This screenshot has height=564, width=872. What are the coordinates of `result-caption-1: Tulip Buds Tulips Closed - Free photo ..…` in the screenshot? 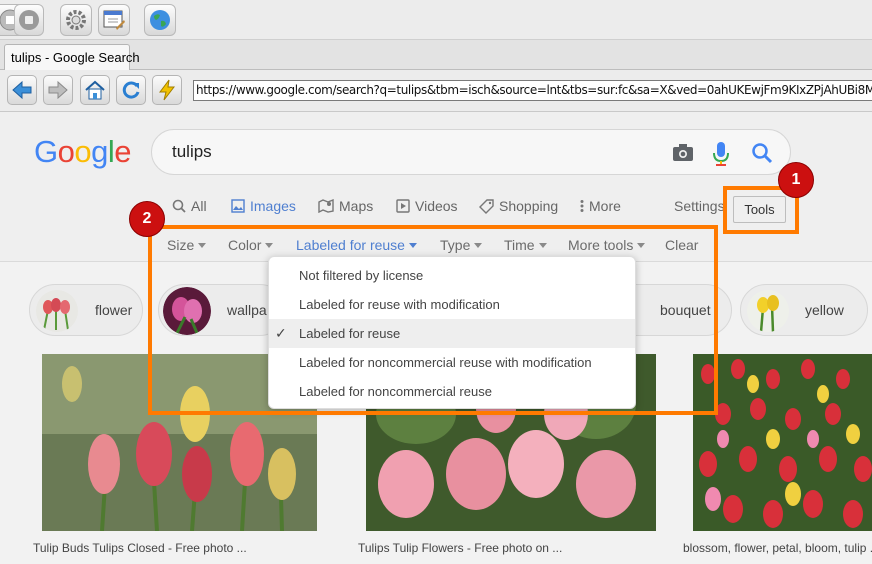 It's located at (140, 548).